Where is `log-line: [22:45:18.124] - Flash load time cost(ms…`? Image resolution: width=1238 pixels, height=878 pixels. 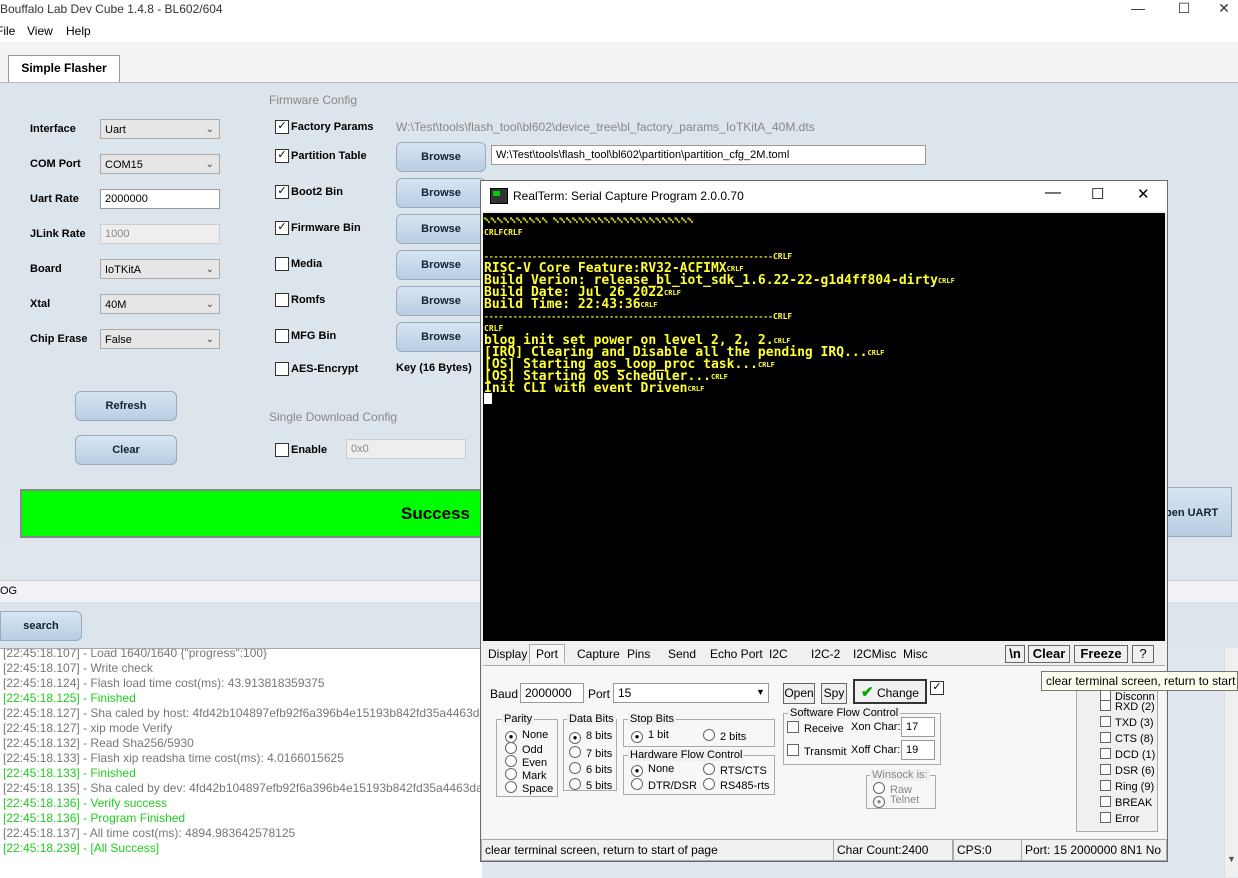
log-line: [22:45:18.124] - Flash load time cost(ms… is located at coordinates (164, 683).